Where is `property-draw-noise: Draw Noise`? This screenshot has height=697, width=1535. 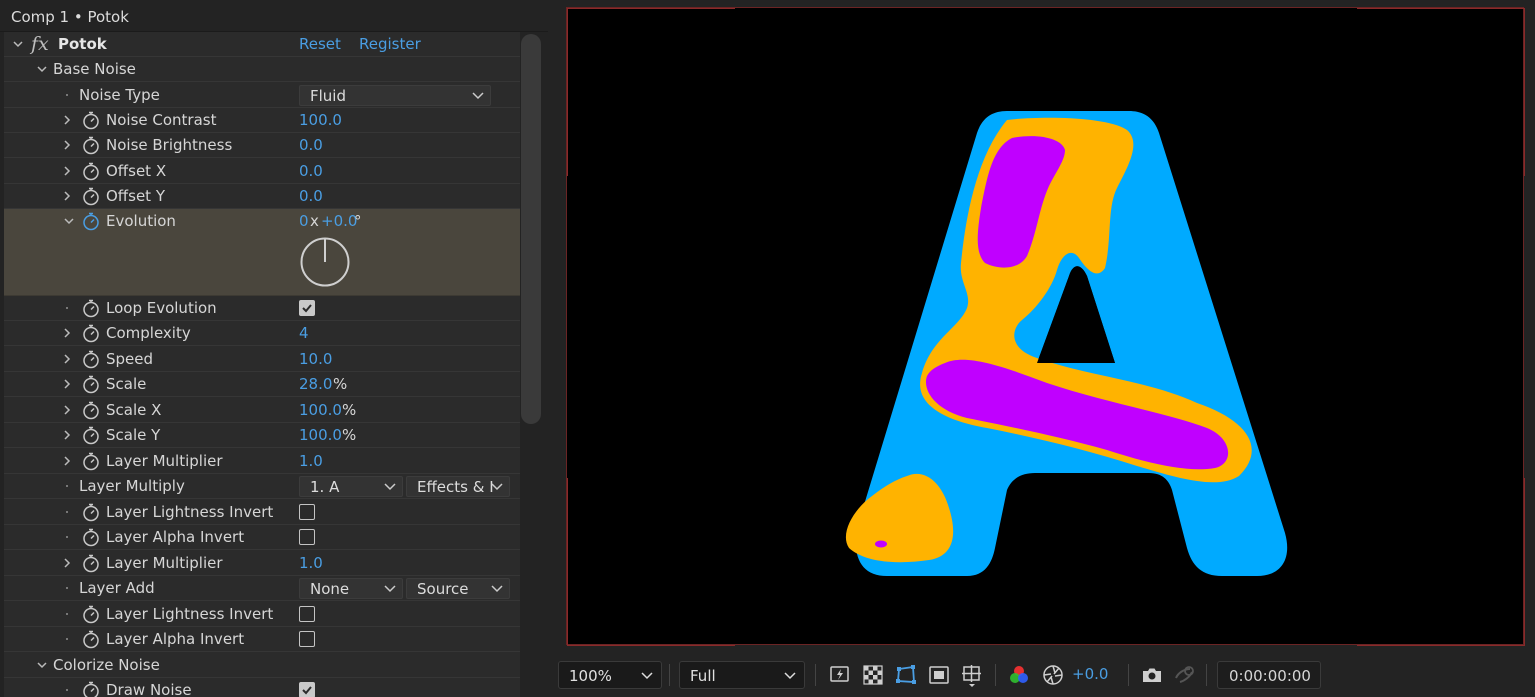
property-draw-noise: Draw Noise is located at coordinates (262, 687).